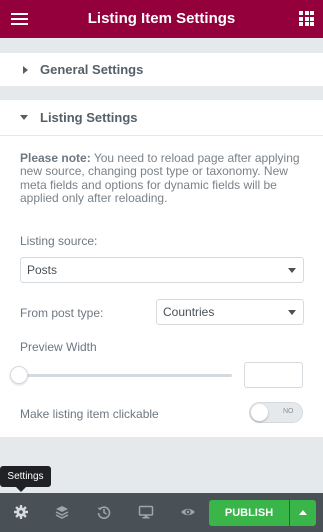 Image resolution: width=323 pixels, height=532 pixels. Describe the element at coordinates (259, 412) in the screenshot. I see `toggle-knob` at that location.